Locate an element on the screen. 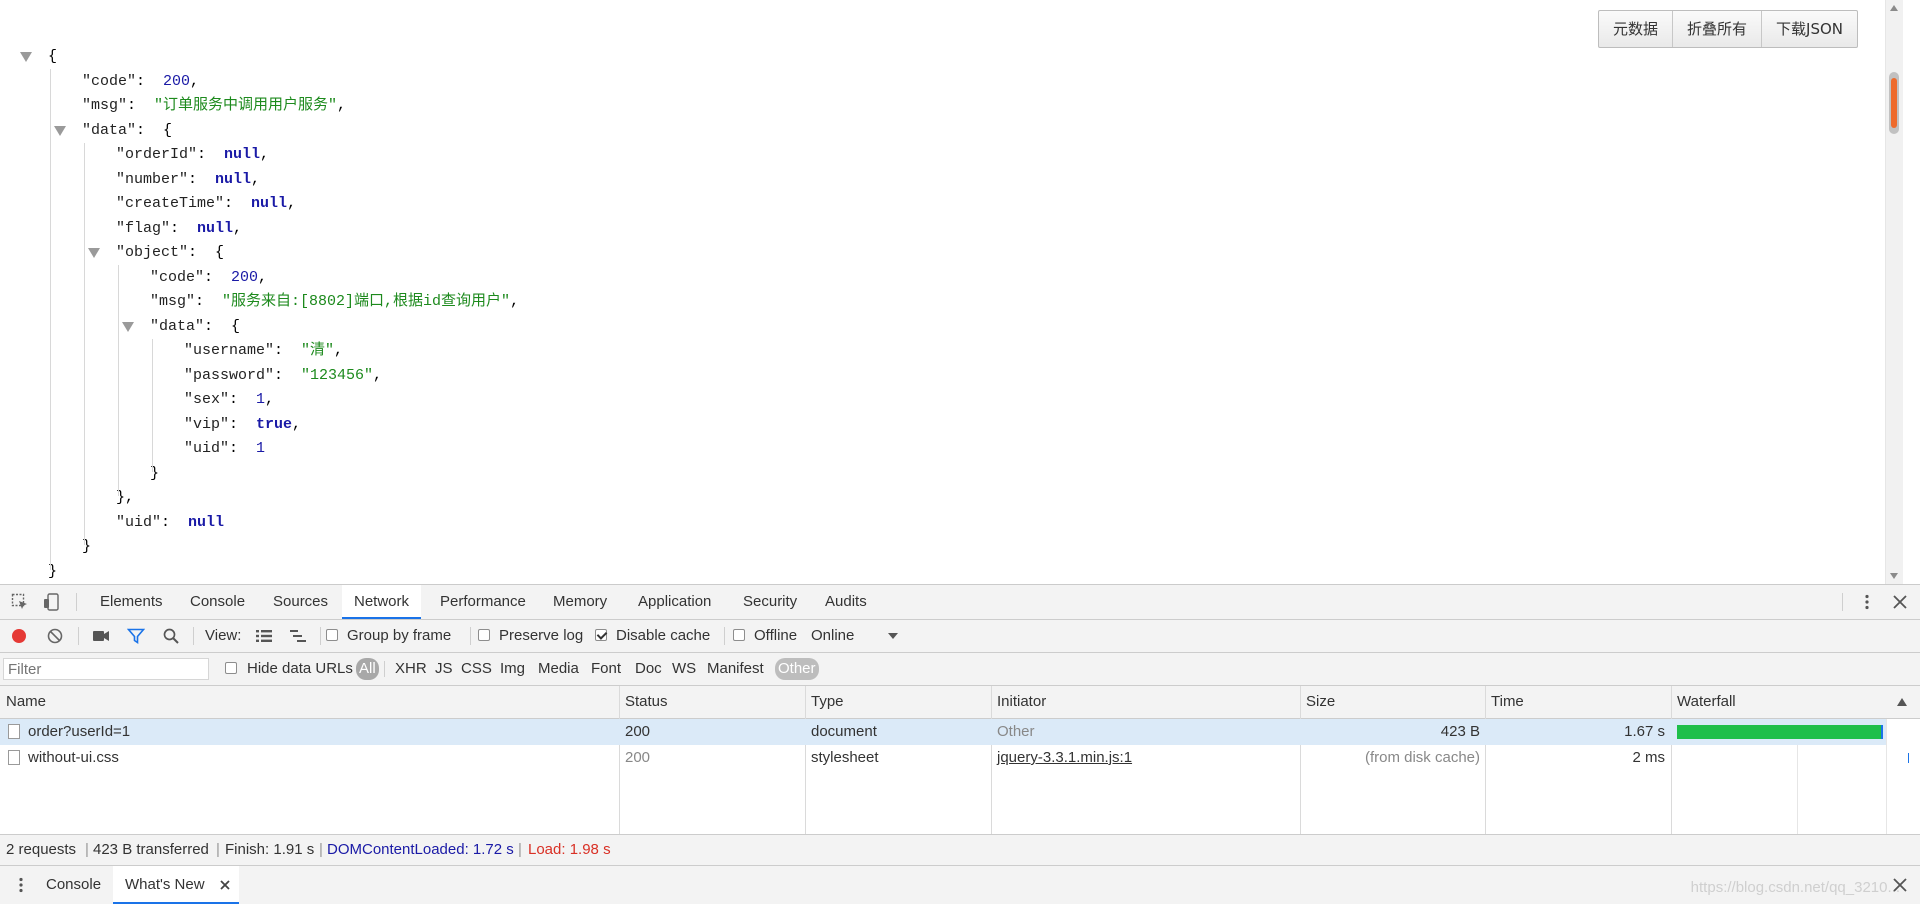  close-tab-icon is located at coordinates (225, 885).